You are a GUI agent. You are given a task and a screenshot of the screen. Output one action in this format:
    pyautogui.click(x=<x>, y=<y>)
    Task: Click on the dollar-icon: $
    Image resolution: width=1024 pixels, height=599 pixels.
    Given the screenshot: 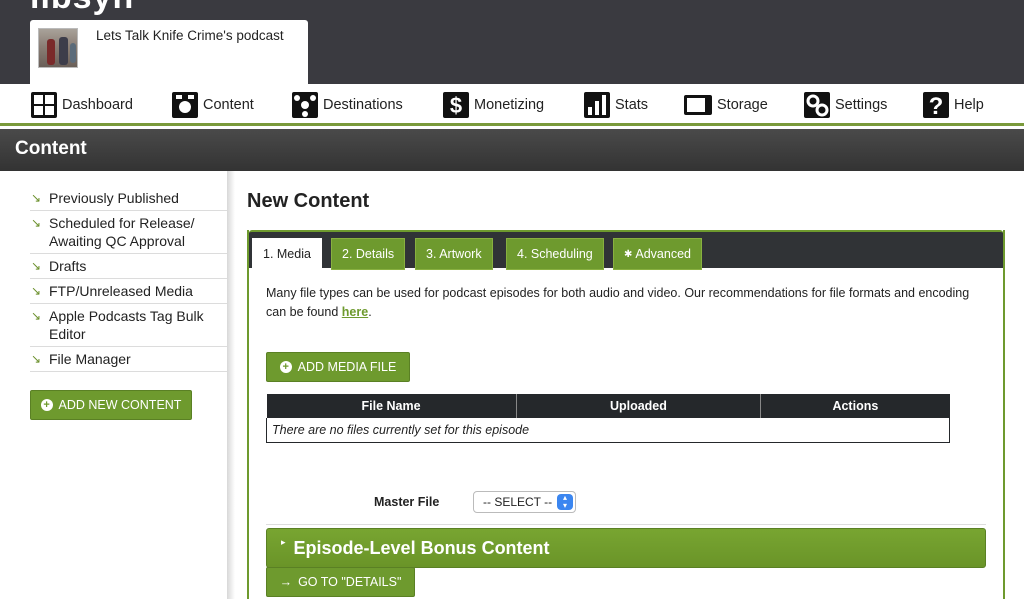 What is the action you would take?
    pyautogui.click(x=456, y=105)
    